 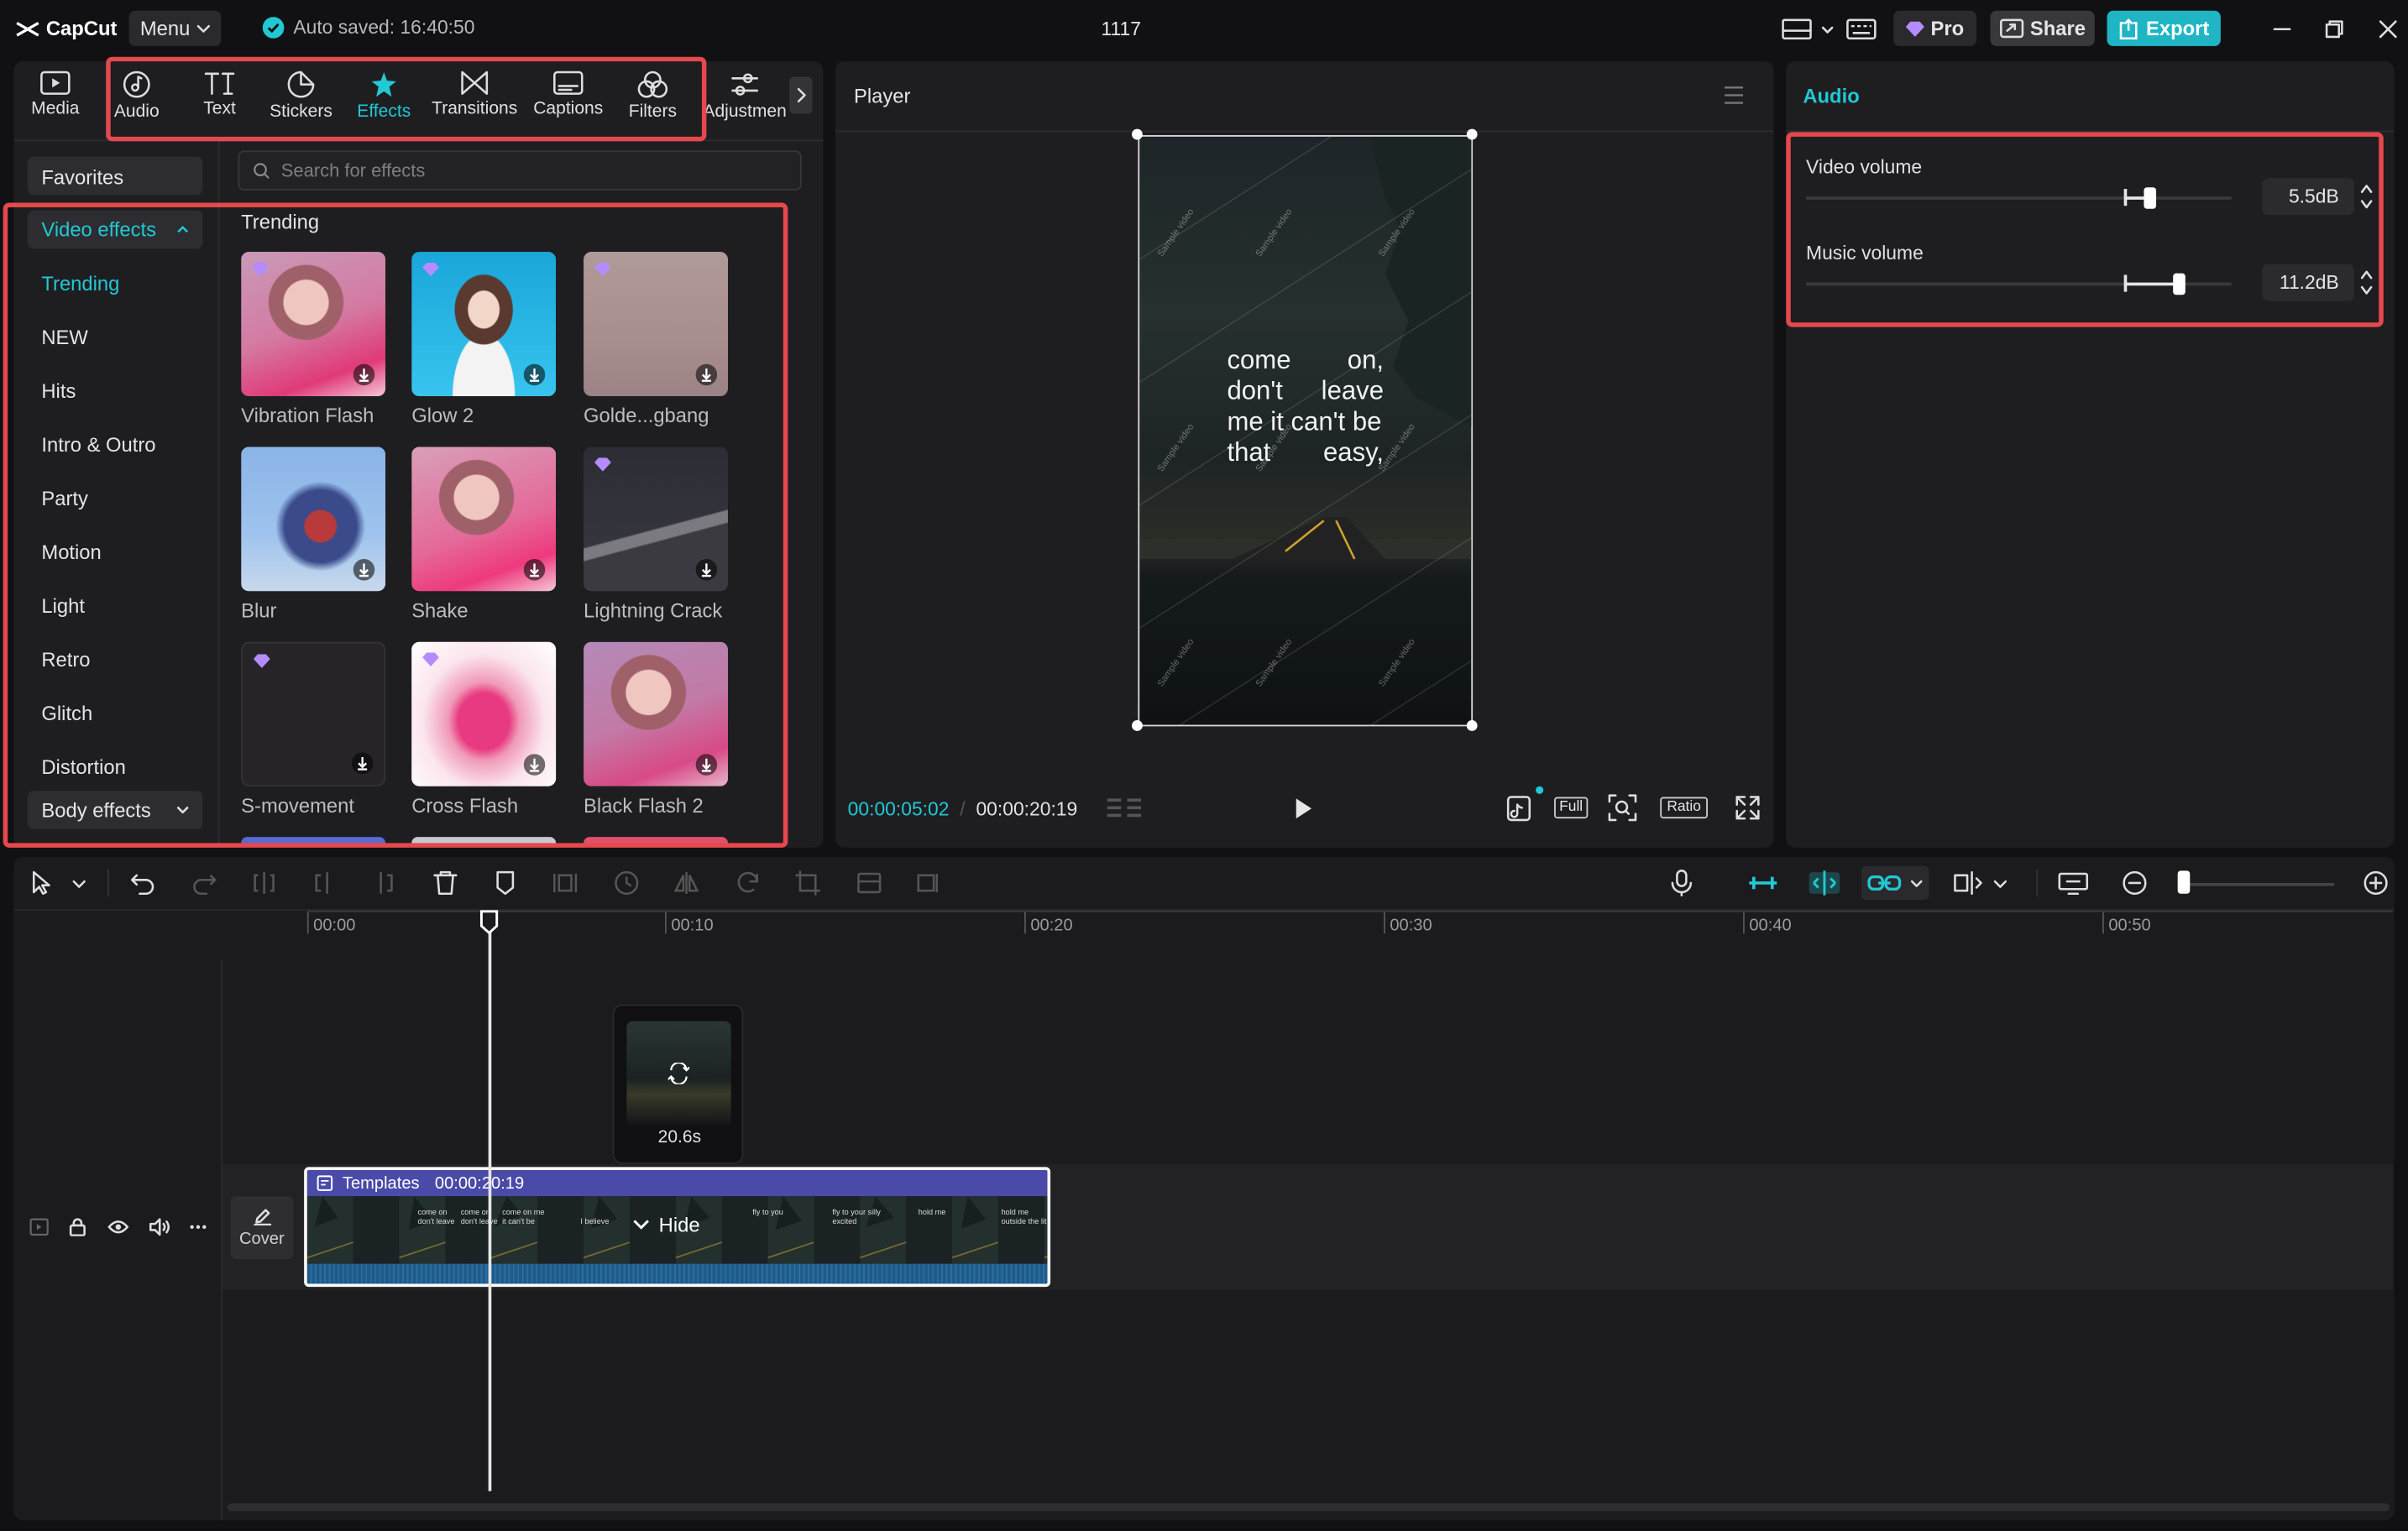 I want to click on remove-background-icon, so click(x=869, y=883).